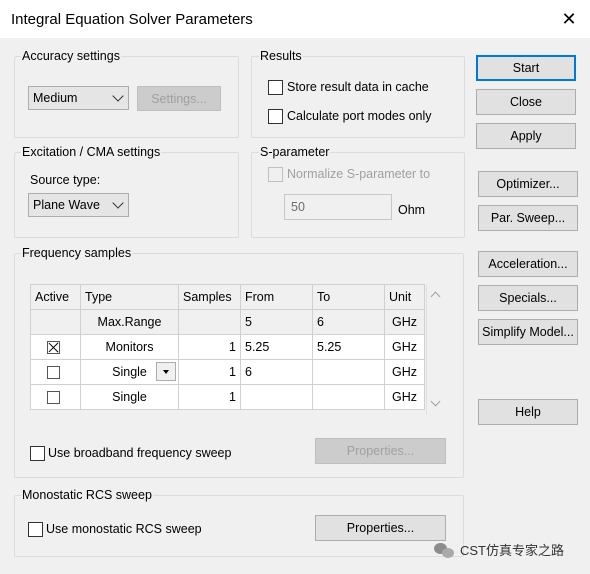 The width and height of the screenshot is (590, 574). I want to click on window-title: Integral Equation Solver Parameters, so click(132, 19).